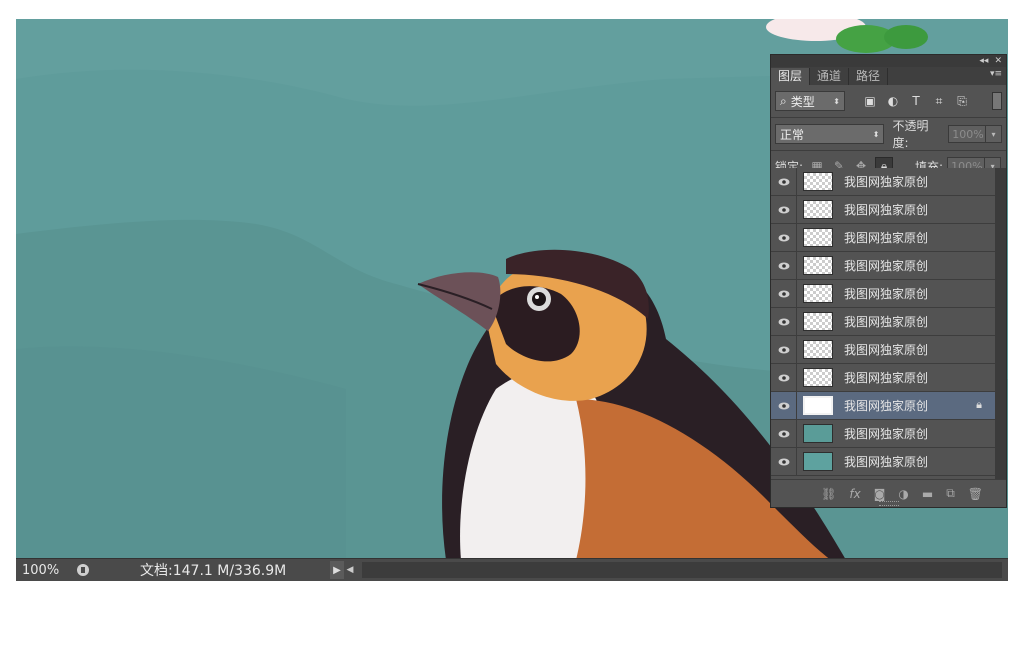 This screenshot has width=1024, height=666. What do you see at coordinates (83, 570) in the screenshot?
I see `proof-setup-icon` at bounding box center [83, 570].